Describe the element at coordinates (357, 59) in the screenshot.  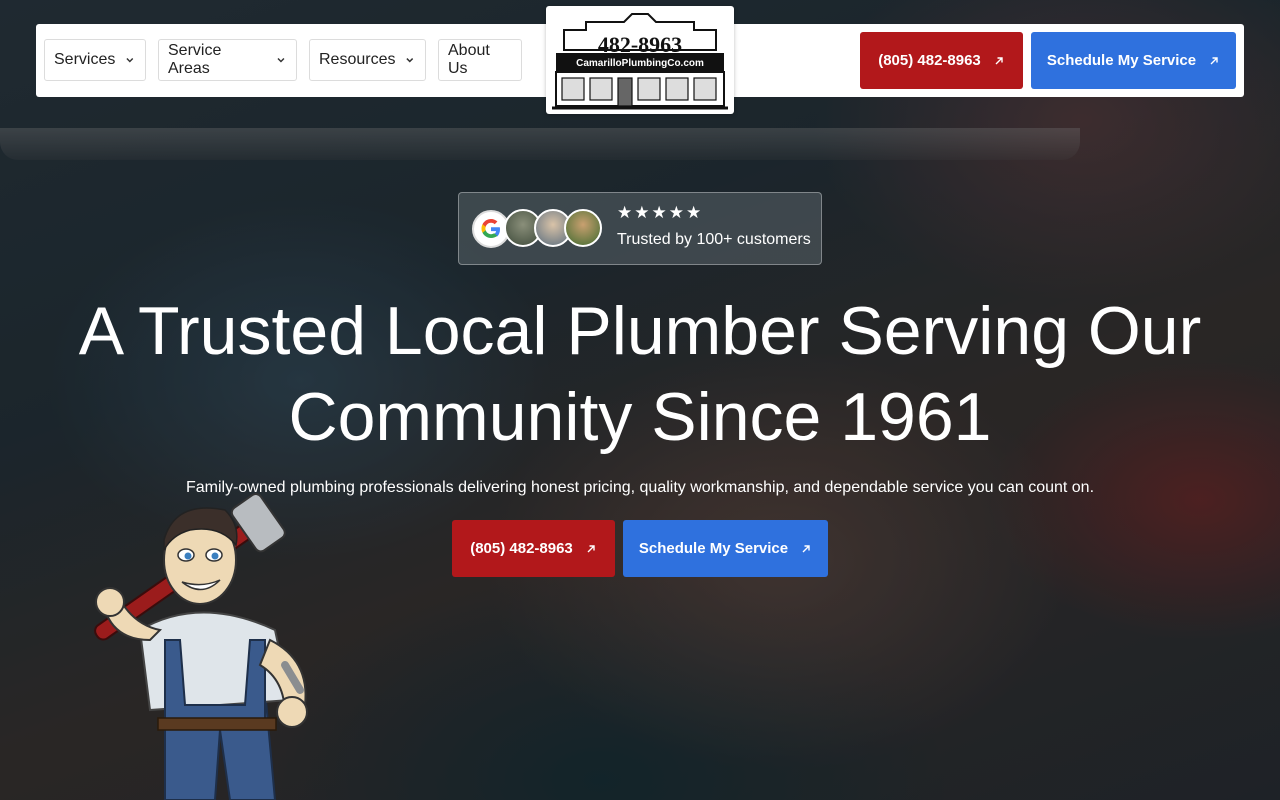
I see `nav-resources-label: Resources` at that location.